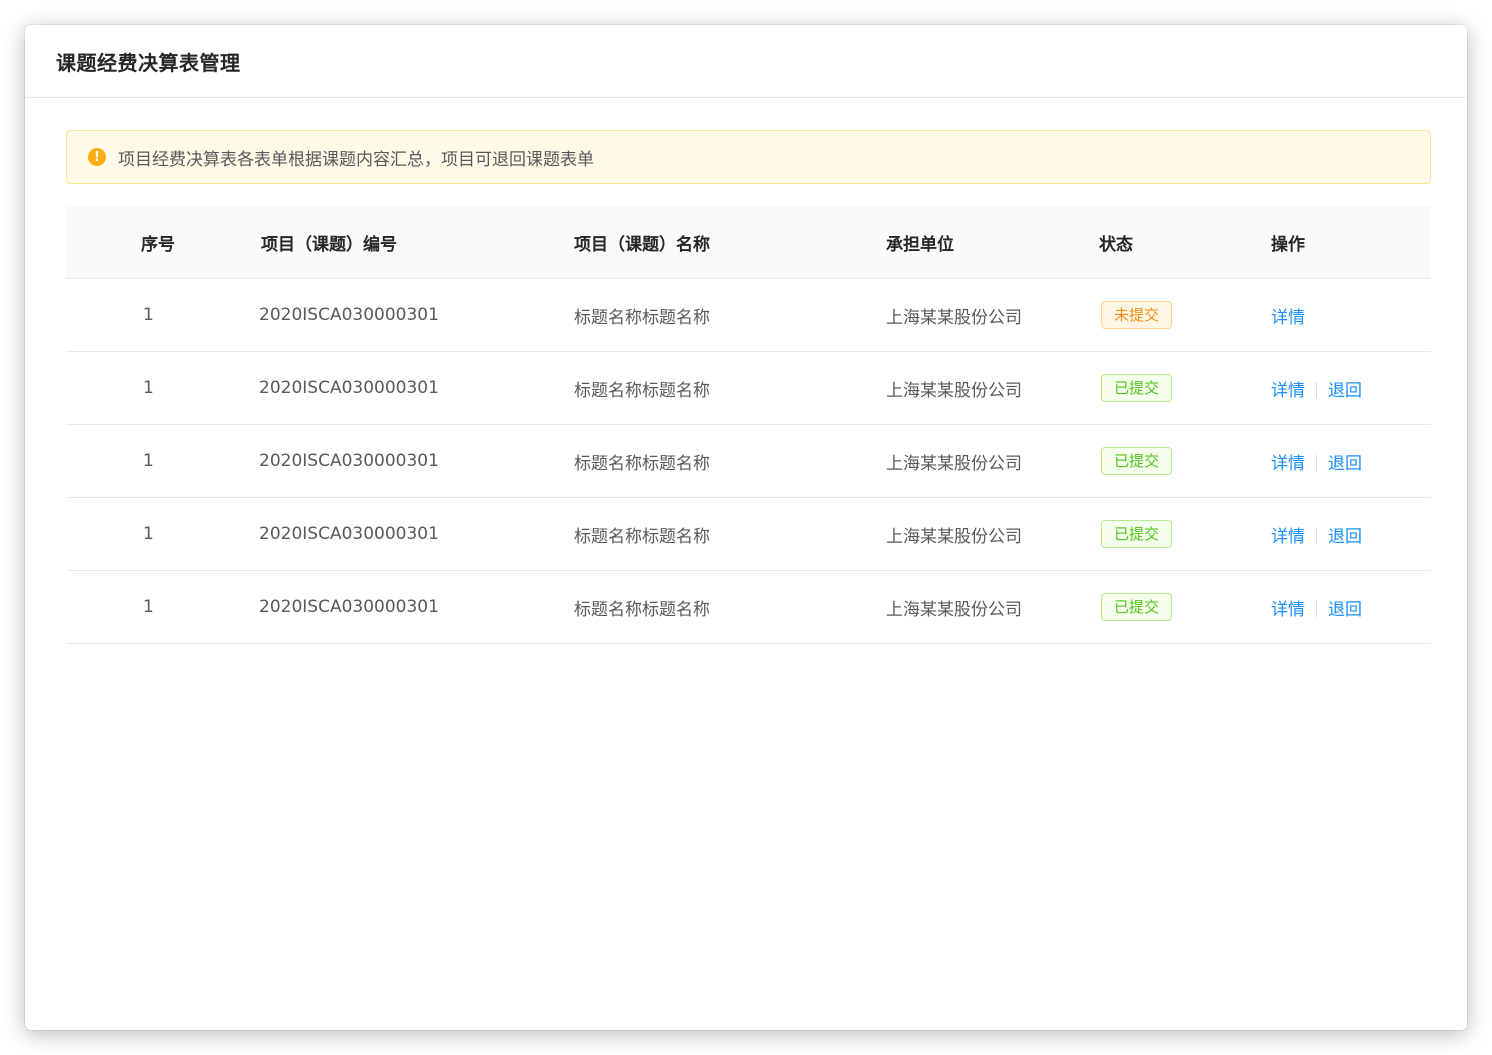 This screenshot has height=1055, width=1492. What do you see at coordinates (748, 157) in the screenshot?
I see `info-alert: ! 项目经费决算表各表单根据课题内容汇总，项目可退回课题表单` at bounding box center [748, 157].